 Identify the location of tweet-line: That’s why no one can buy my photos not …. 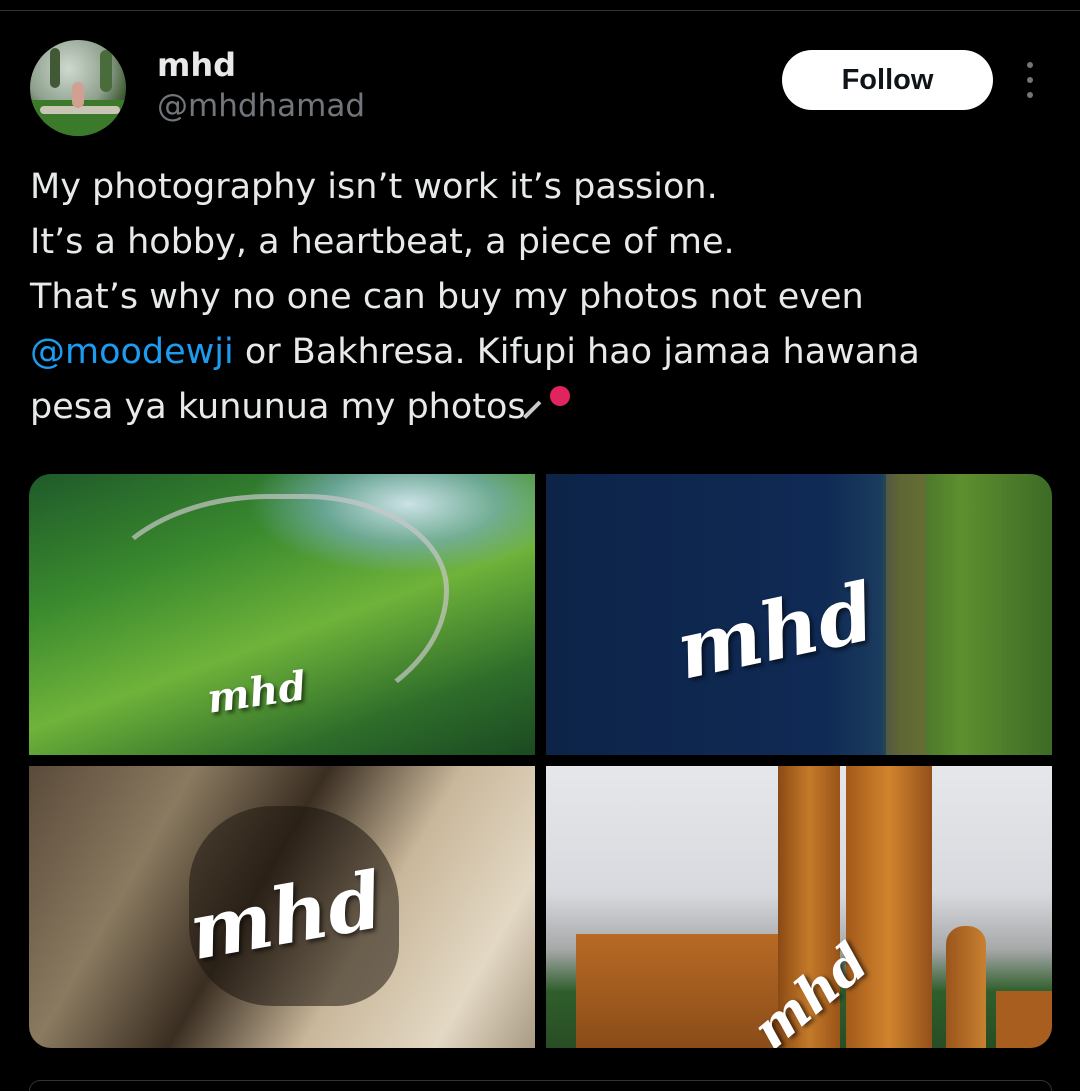
(447, 297).